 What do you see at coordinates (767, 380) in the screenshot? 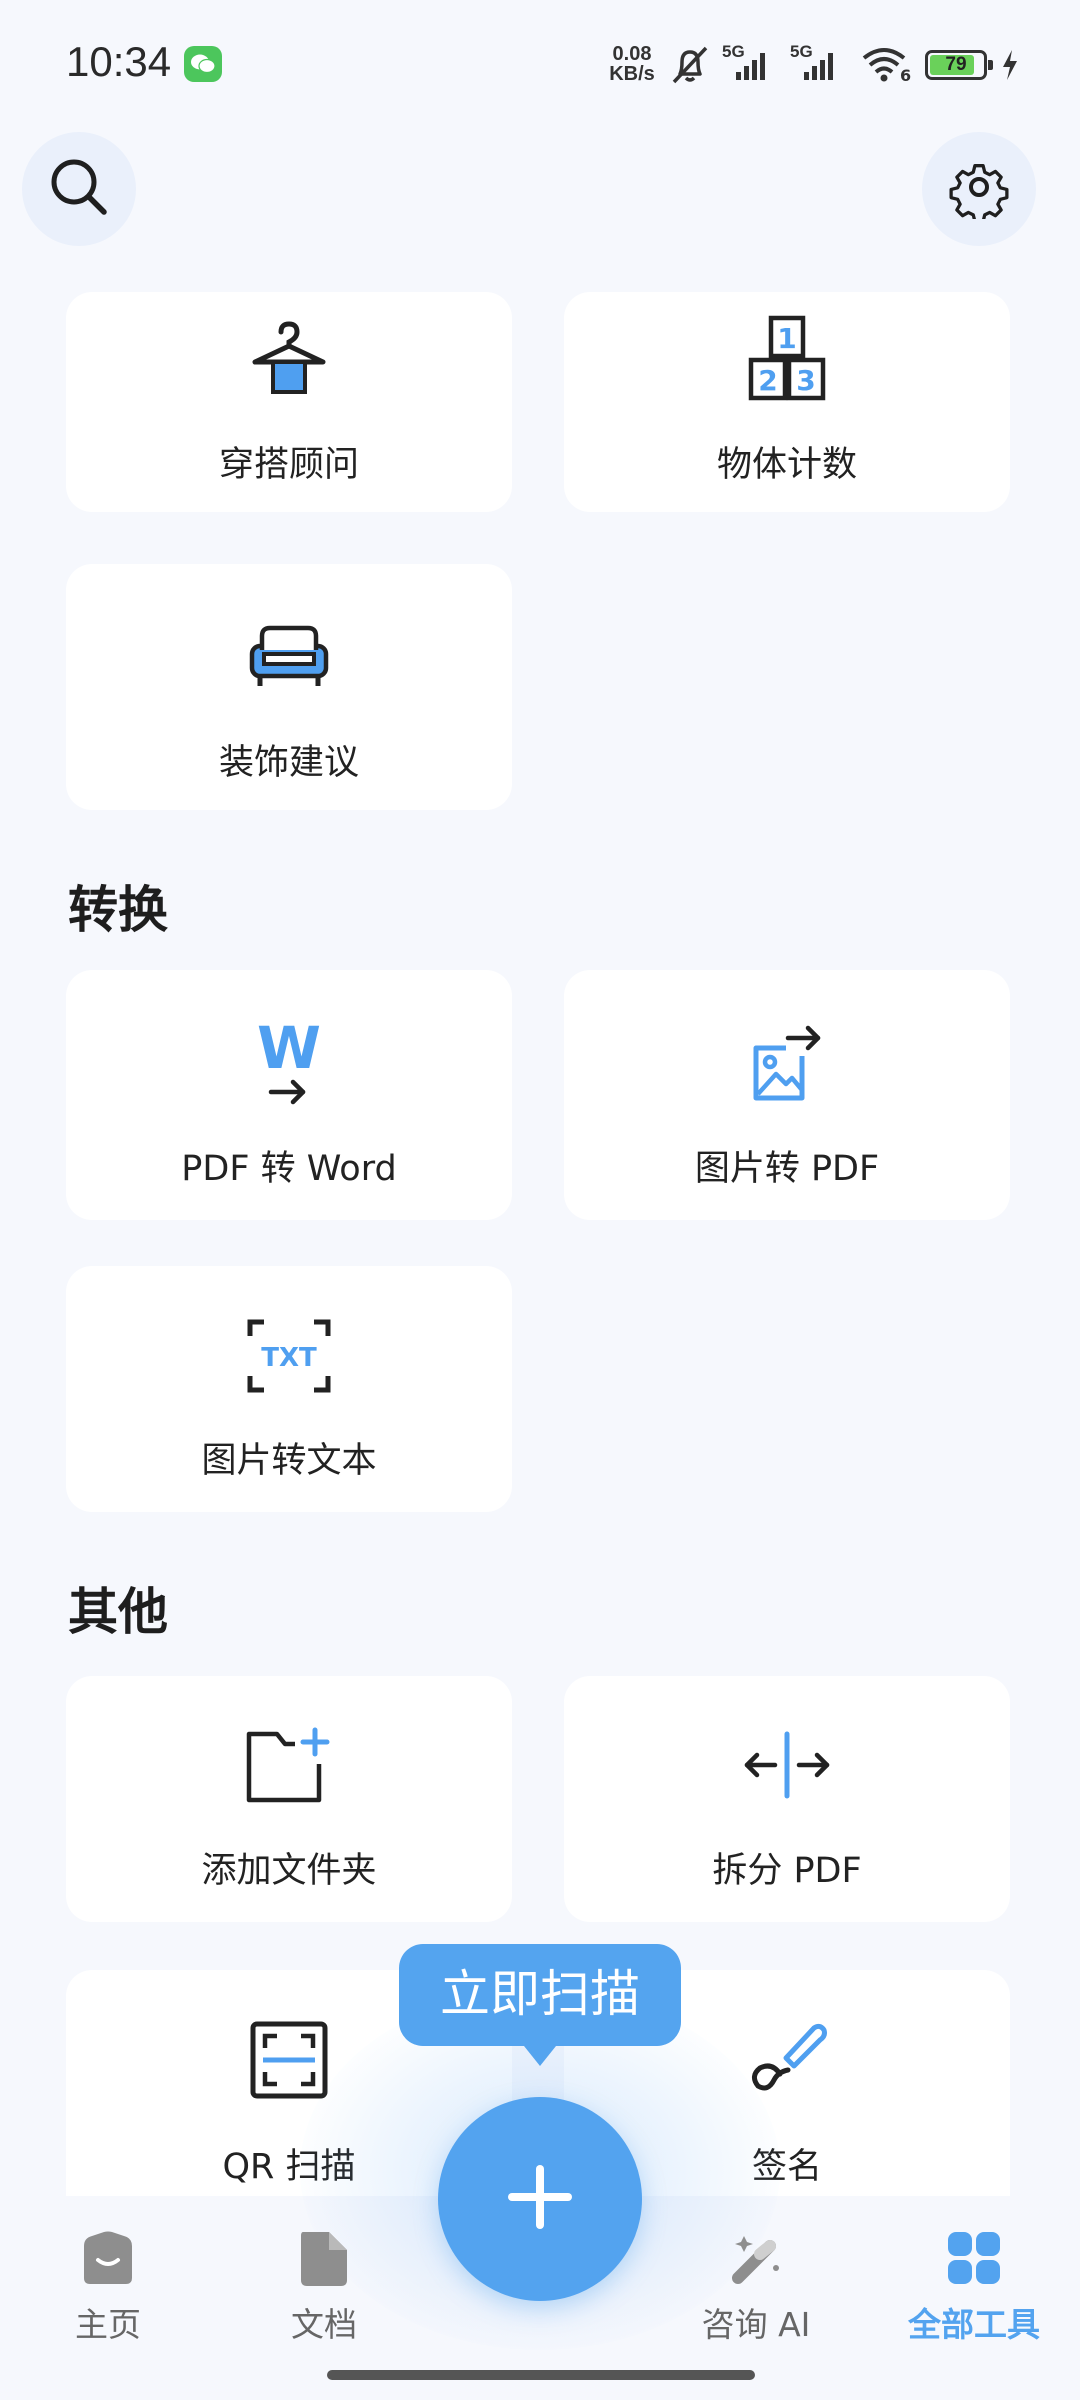
I see `svg-text: 2` at bounding box center [767, 380].